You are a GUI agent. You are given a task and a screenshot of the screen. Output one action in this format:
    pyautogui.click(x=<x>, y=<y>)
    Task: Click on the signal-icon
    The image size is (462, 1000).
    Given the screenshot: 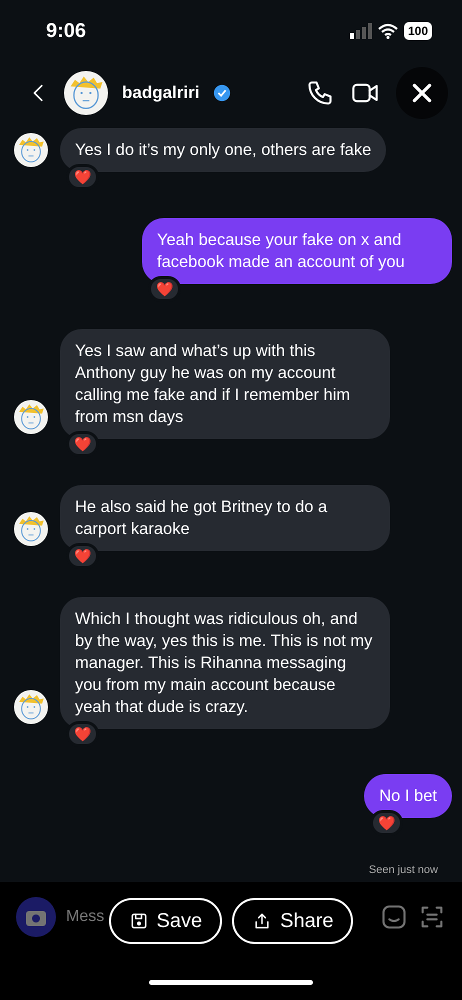 What is the action you would take?
    pyautogui.click(x=361, y=31)
    